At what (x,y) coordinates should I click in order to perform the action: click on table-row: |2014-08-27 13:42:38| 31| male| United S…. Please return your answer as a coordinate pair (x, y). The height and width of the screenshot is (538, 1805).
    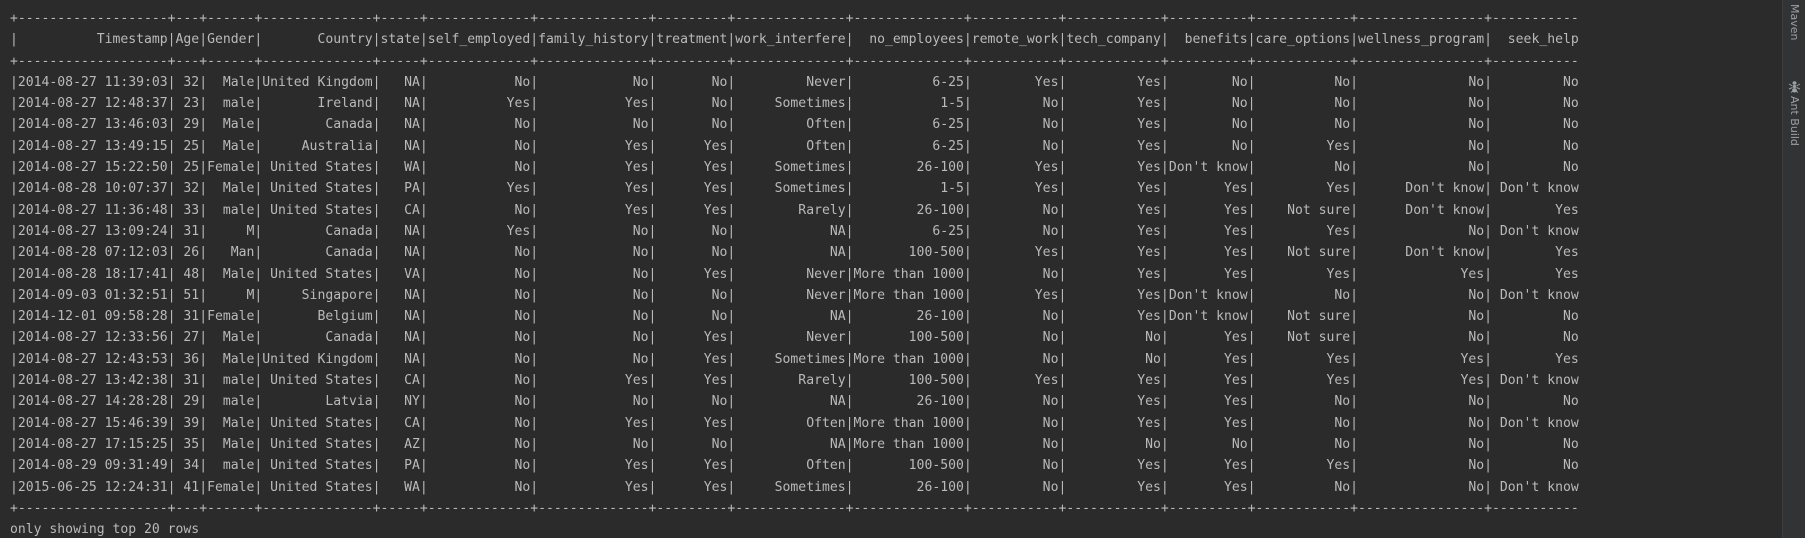
    Looking at the image, I should click on (794, 381).